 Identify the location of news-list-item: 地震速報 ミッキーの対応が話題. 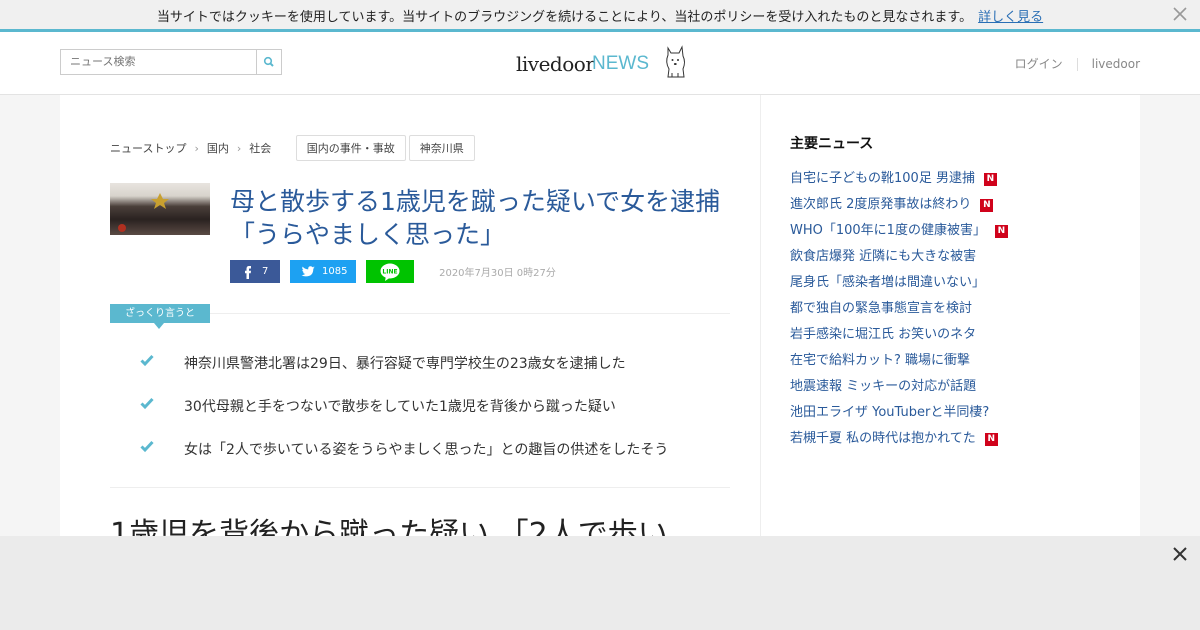
(940, 388).